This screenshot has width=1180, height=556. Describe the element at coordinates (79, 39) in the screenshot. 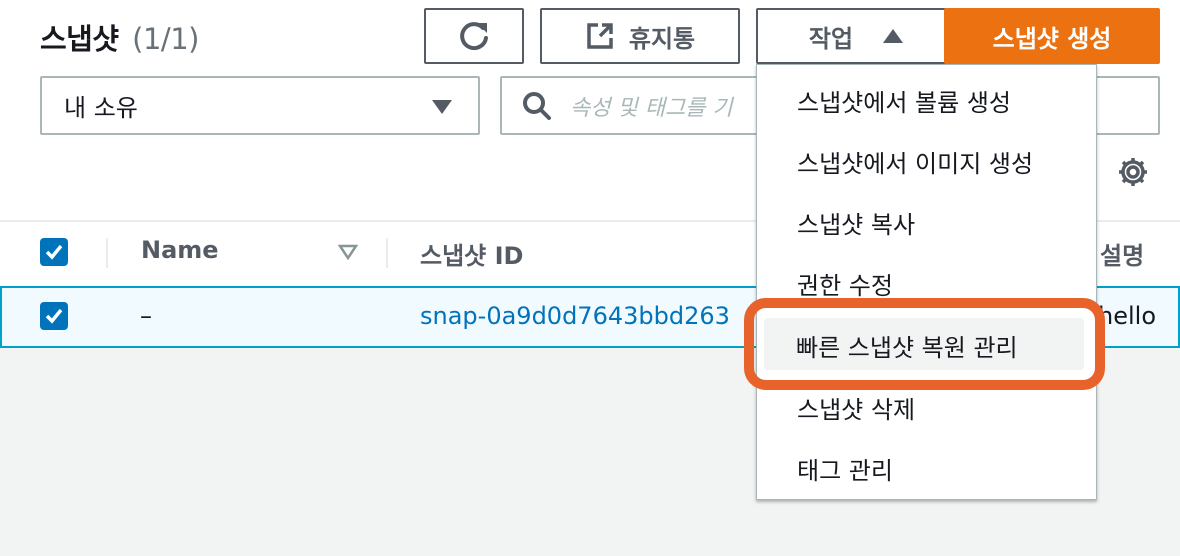

I see `page-title-text: 스냅샷` at that location.